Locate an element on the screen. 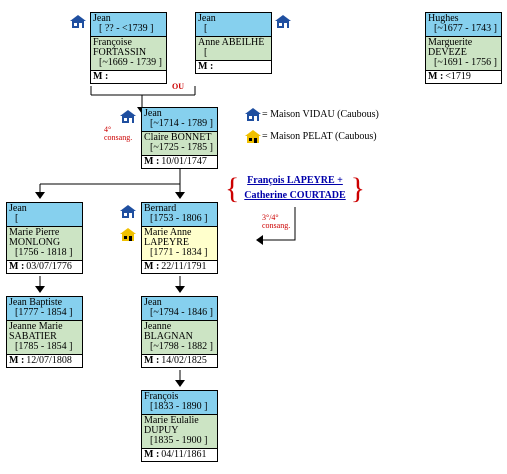 Image resolution: width=507 pixels, height=474 pixels. marriage-date: 03/07/1776 is located at coordinates (49, 266).